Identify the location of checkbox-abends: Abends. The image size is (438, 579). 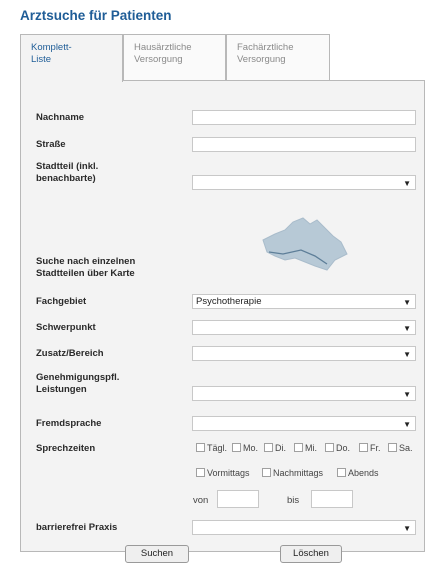
(358, 473).